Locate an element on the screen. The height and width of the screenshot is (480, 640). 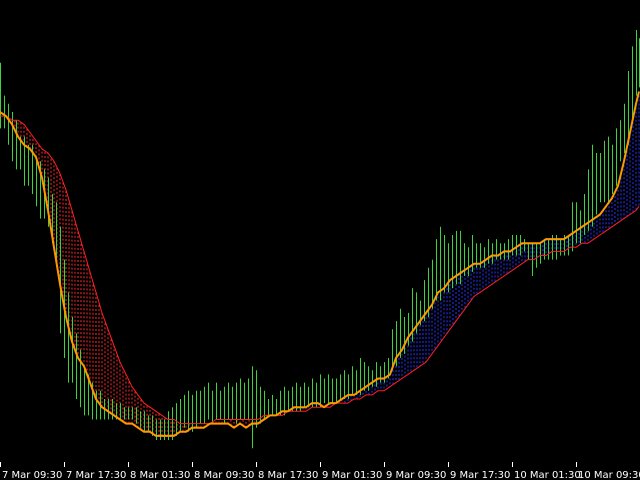
x-tick-label: 8 Mar 09:30 is located at coordinates (224, 475).